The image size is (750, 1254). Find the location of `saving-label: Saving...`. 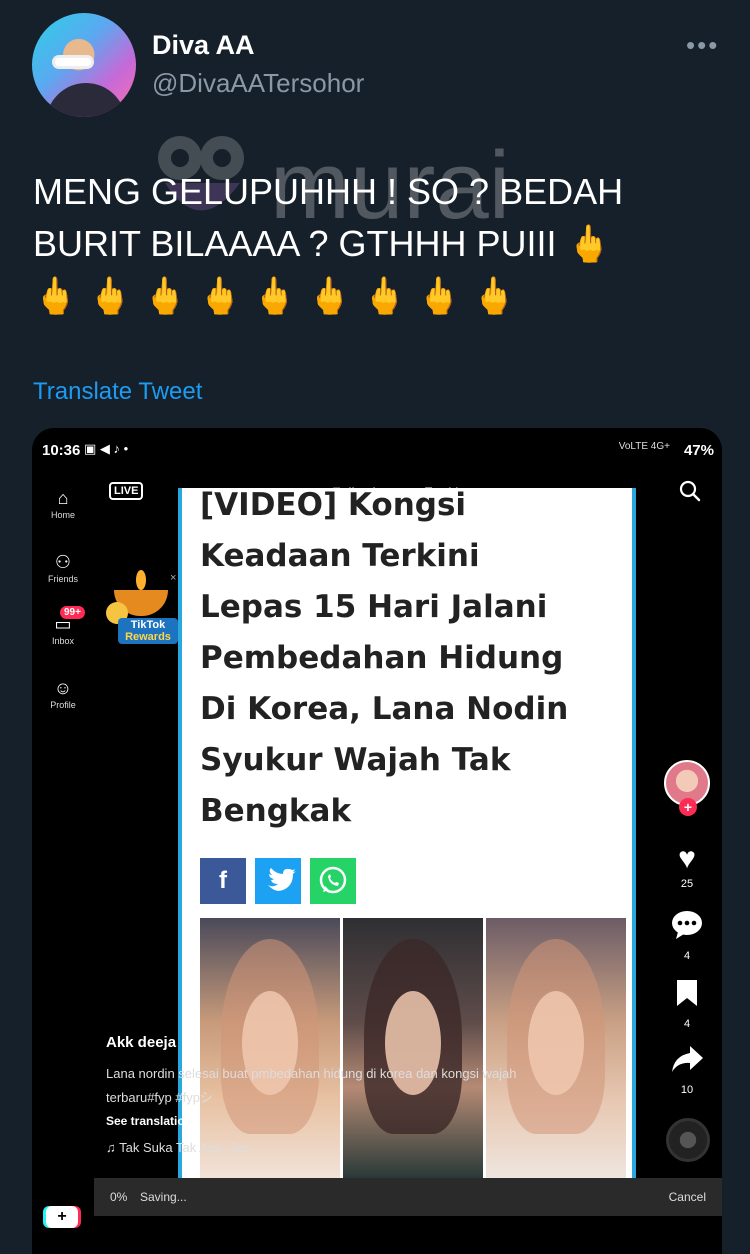

saving-label: Saving... is located at coordinates (163, 1197).